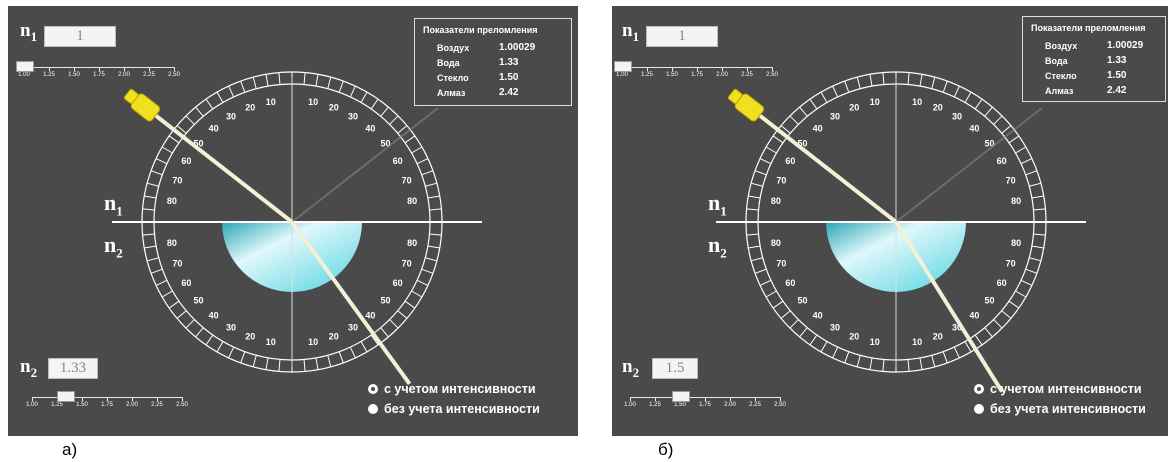 This screenshot has width=1168, height=462. Describe the element at coordinates (70, 449) in the screenshot. I see `caption-a: а)` at that location.